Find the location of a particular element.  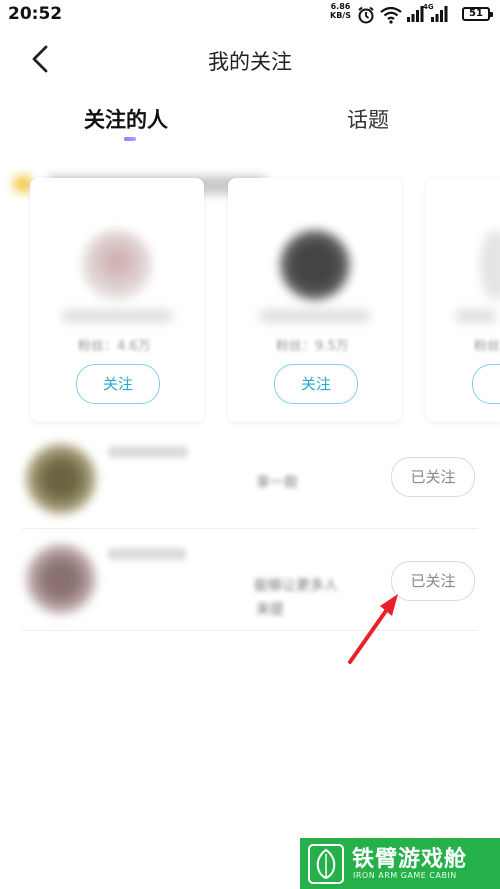

watermark-subtitle: IRON ARM GAME CABIN is located at coordinates (405, 875).